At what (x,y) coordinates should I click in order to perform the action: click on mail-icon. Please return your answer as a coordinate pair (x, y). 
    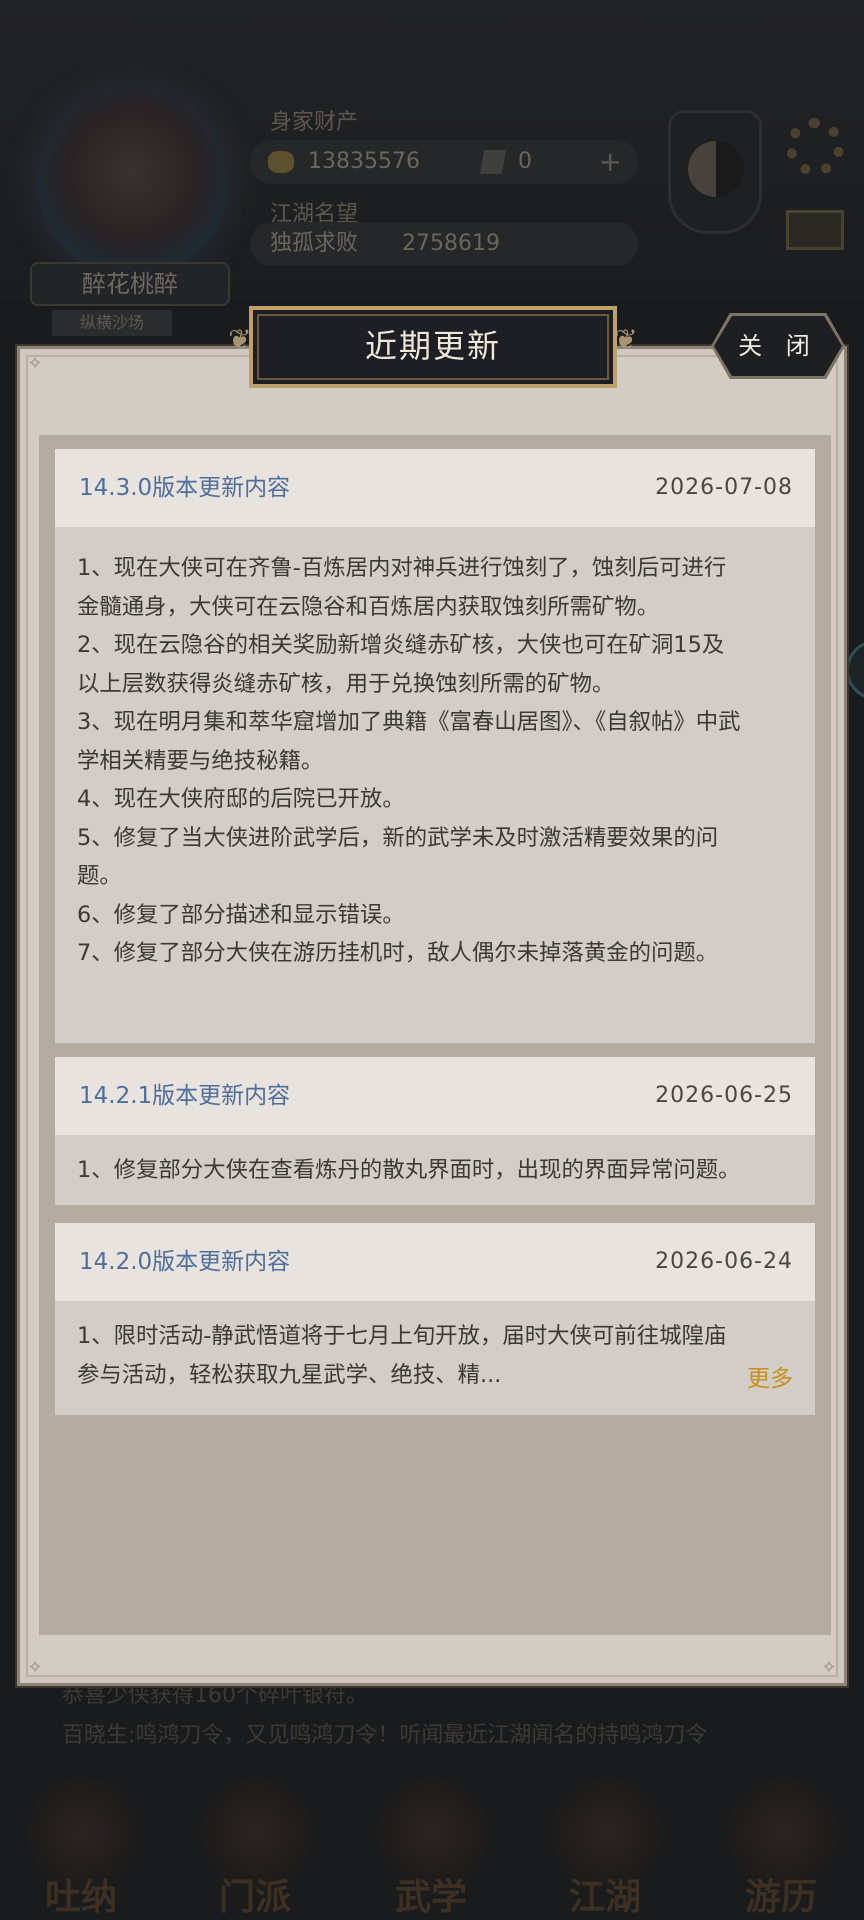
    Looking at the image, I should click on (815, 230).